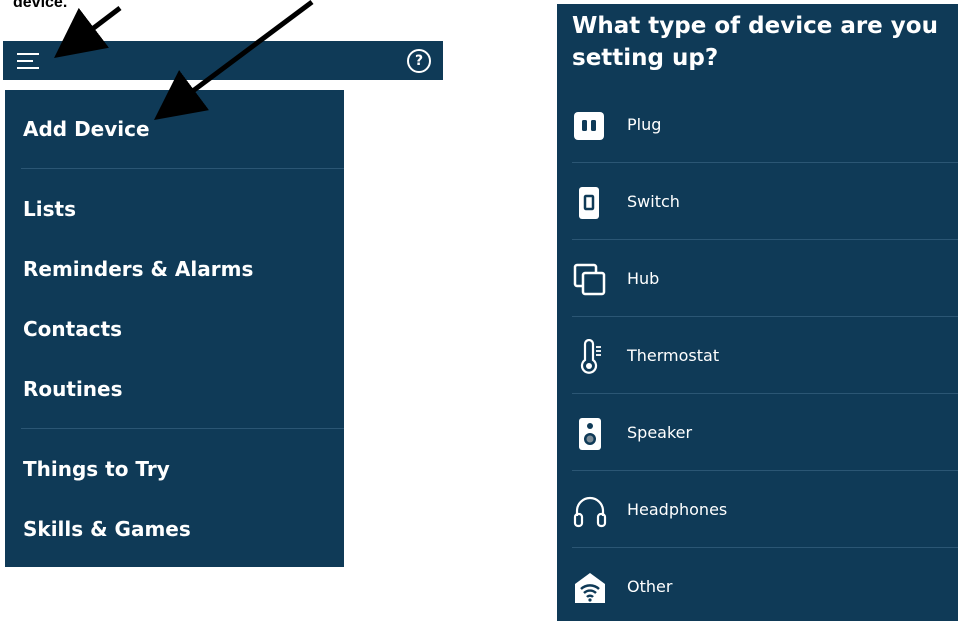 Image resolution: width=958 pixels, height=621 pixels. Describe the element at coordinates (96, 469) in the screenshot. I see `menu-item-things-to-try: Things to Try` at that location.